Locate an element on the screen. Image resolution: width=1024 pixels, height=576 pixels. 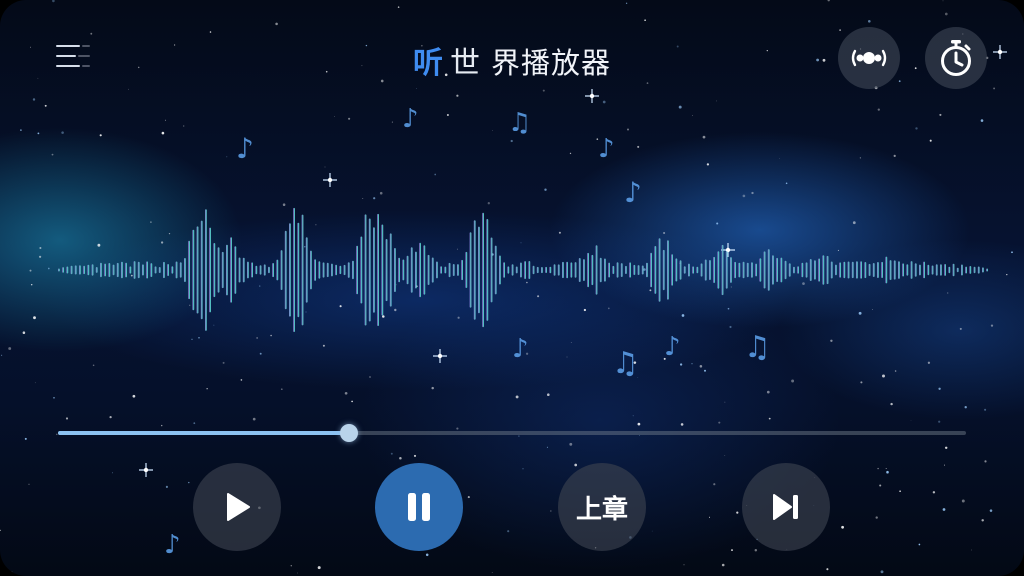
timer-icon is located at coordinates (956, 58).